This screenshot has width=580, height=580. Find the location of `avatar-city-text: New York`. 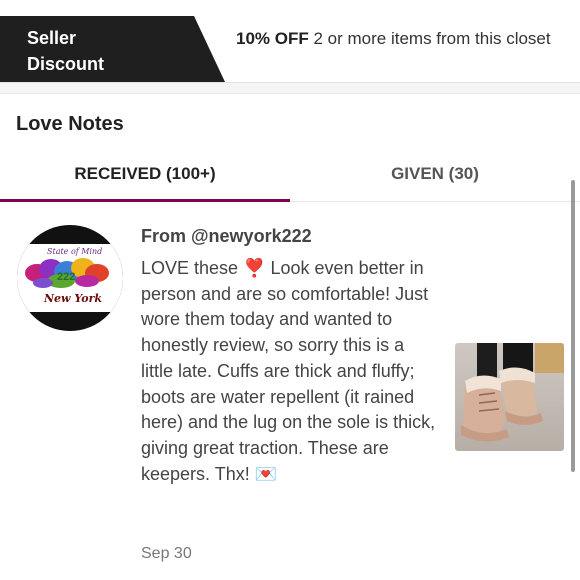

avatar-city-text: New York is located at coordinates (73, 298).